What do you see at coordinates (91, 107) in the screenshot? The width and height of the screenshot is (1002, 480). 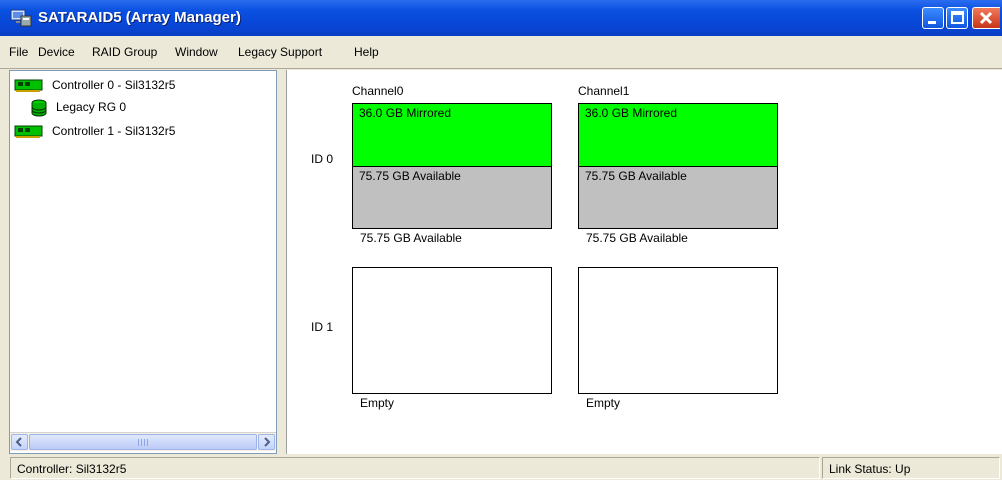 I see `tree-item-label: Legacy RG 0` at bounding box center [91, 107].